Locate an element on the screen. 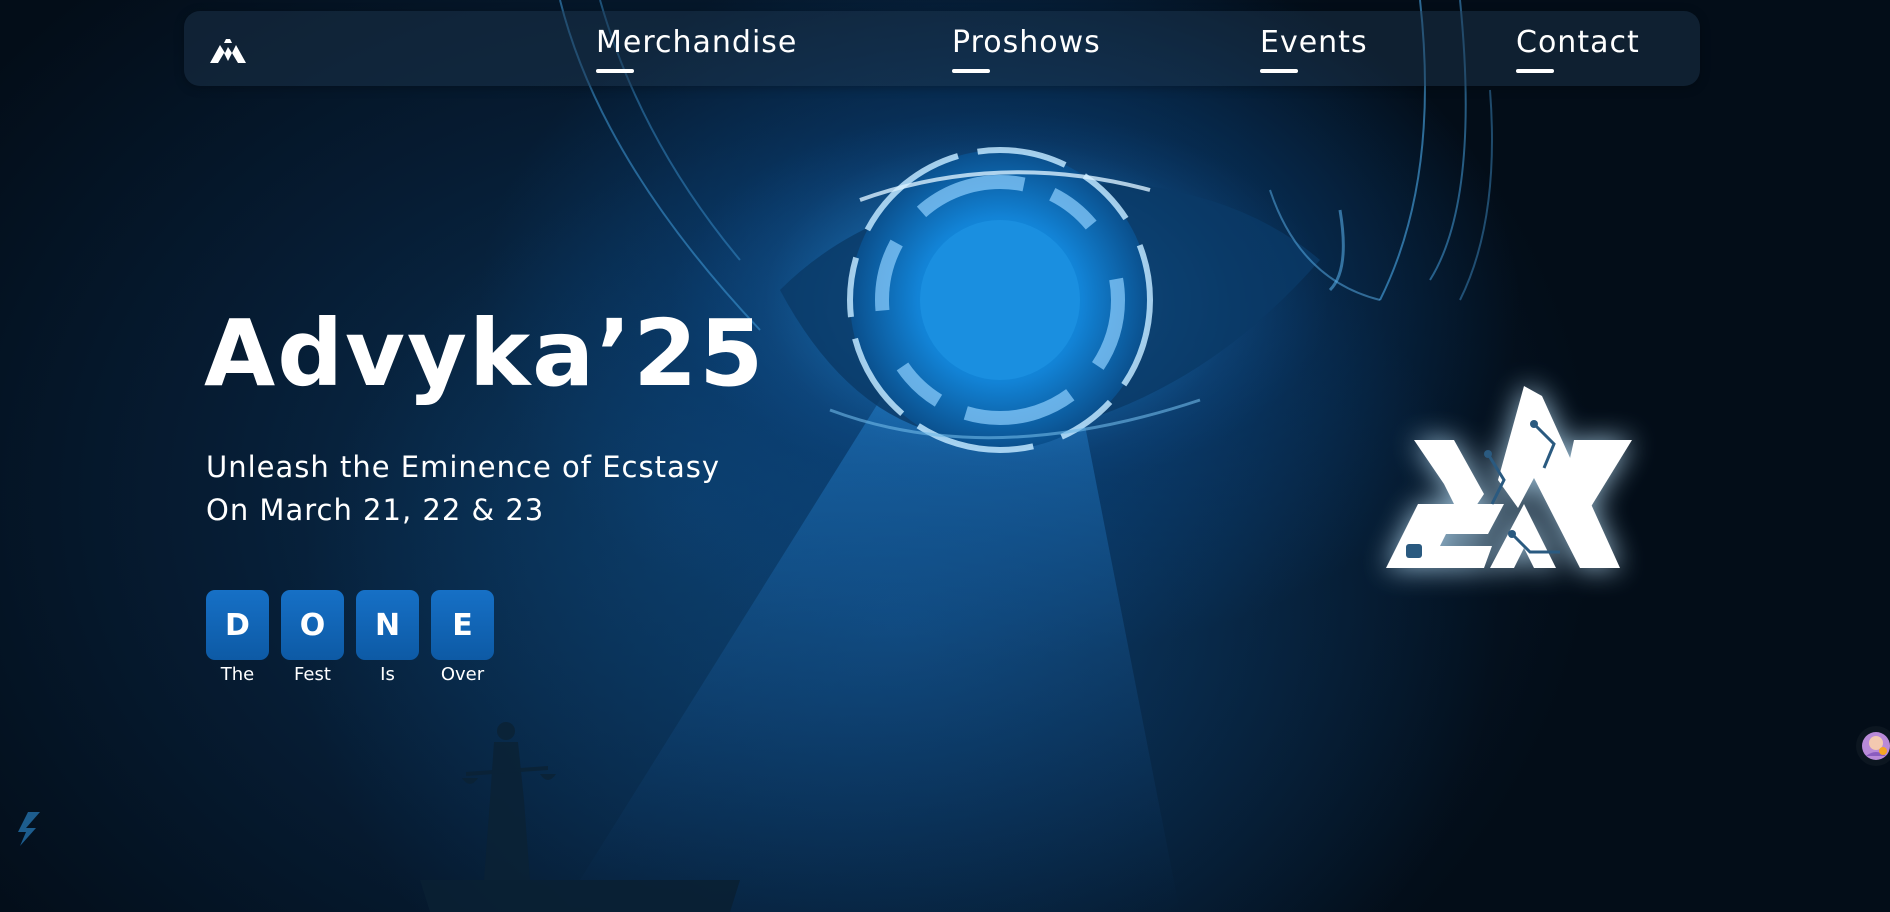 The width and height of the screenshot is (1890, 912). status-tile: E Over is located at coordinates (462, 637).